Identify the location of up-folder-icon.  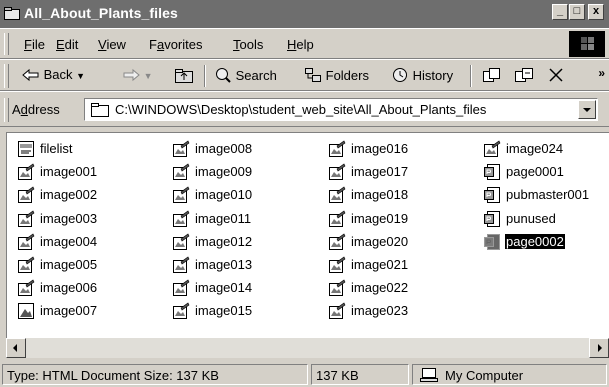
(184, 76).